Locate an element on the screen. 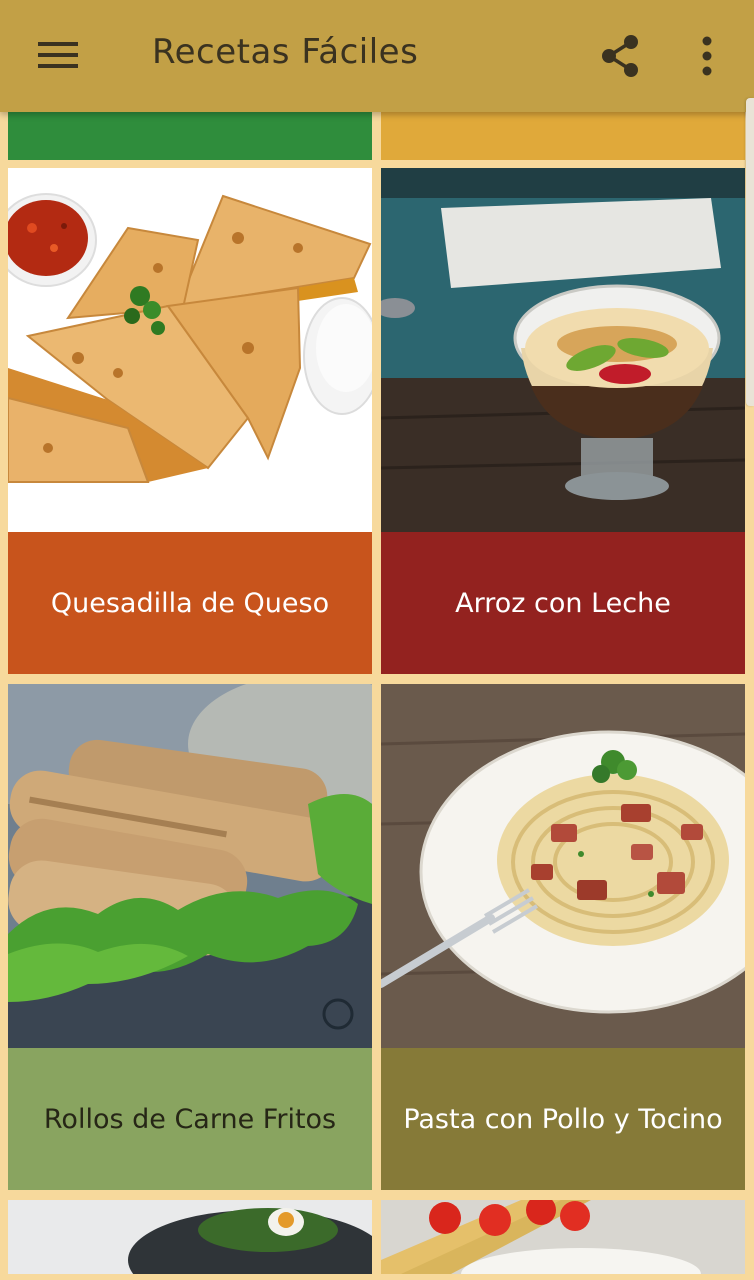  share-icon is located at coordinates (620, 56).